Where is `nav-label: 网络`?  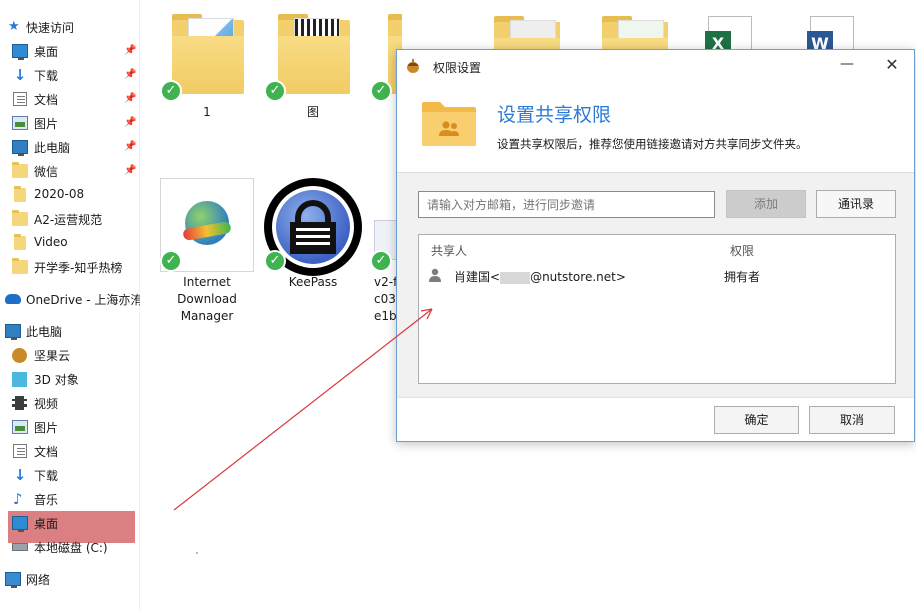 nav-label: 网络 is located at coordinates (38, 580).